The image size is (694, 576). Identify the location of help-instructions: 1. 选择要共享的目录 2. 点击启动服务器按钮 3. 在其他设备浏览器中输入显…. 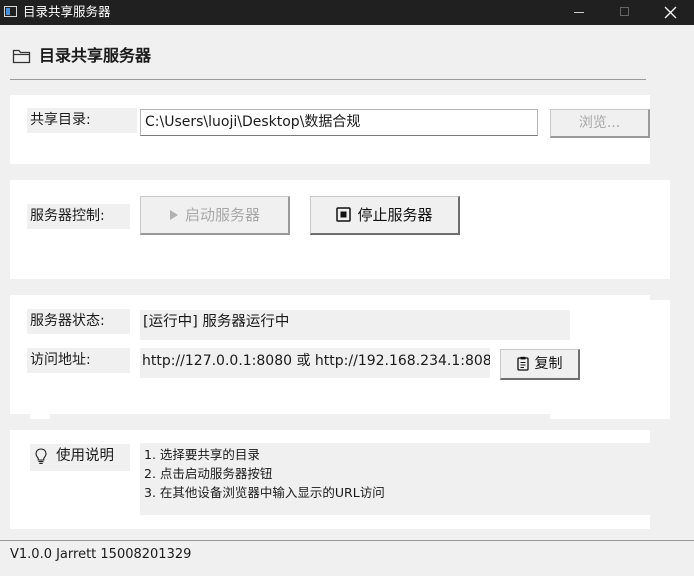
(395, 479).